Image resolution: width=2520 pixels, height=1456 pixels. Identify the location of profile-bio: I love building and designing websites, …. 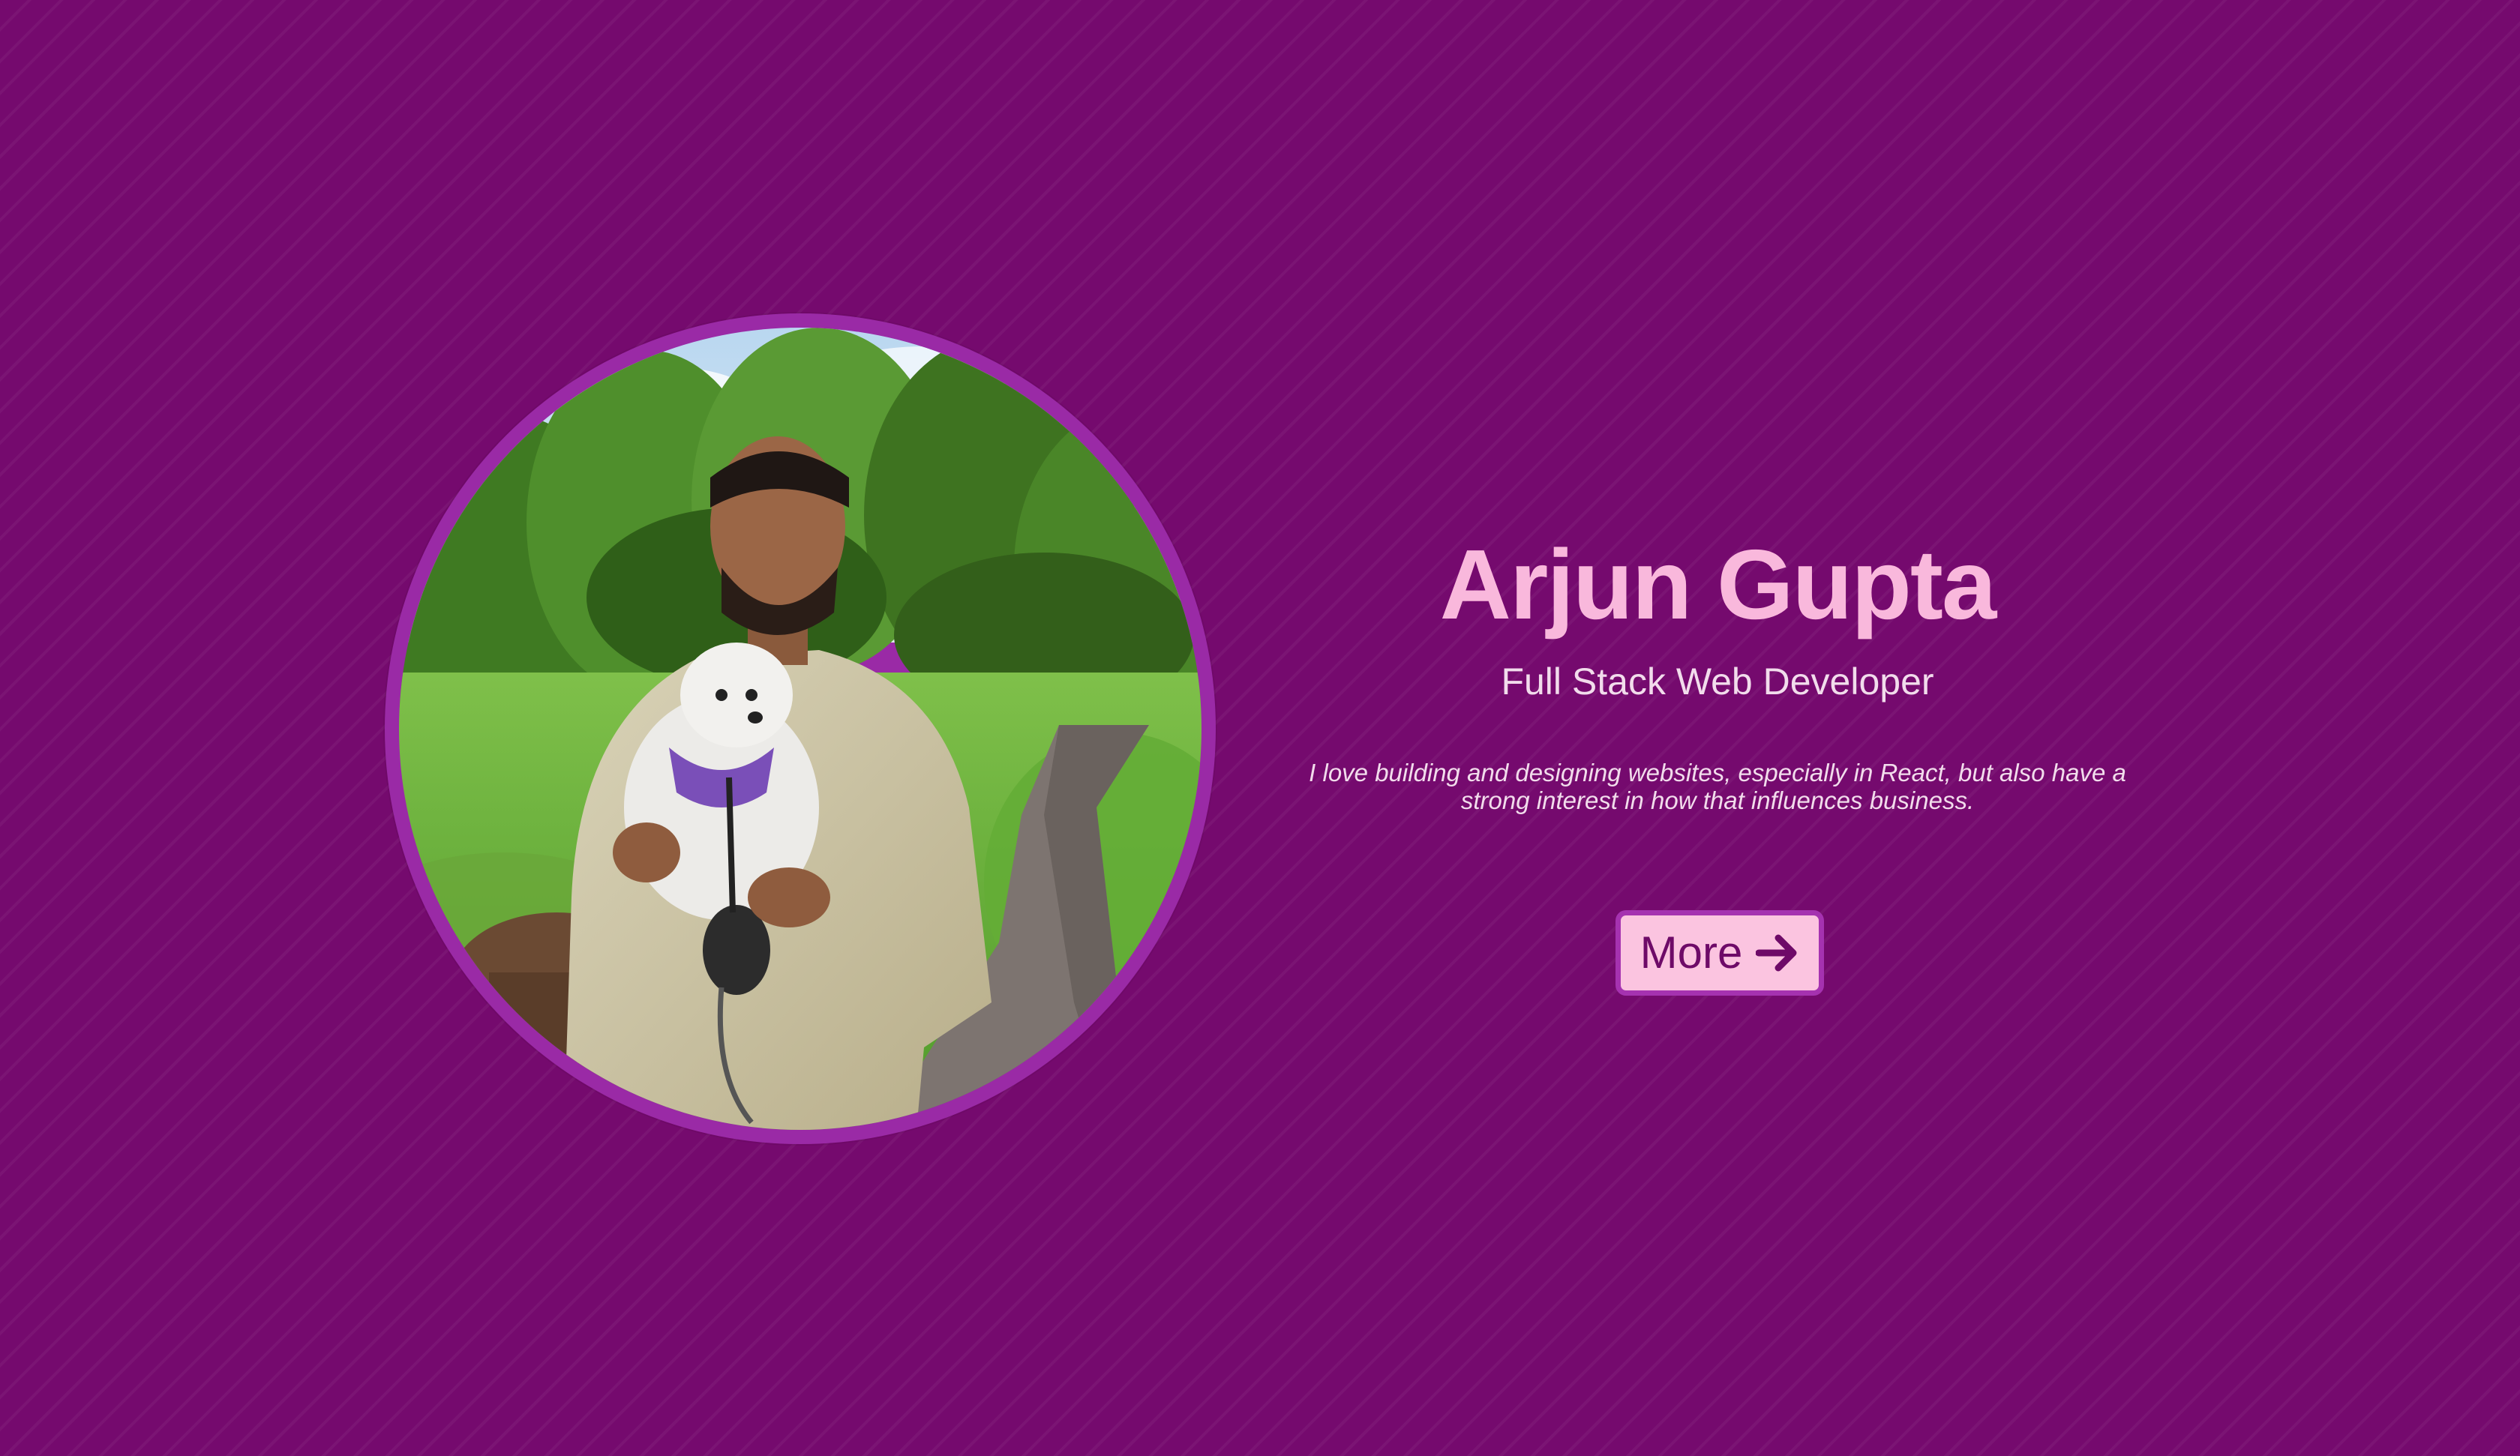
(1717, 786).